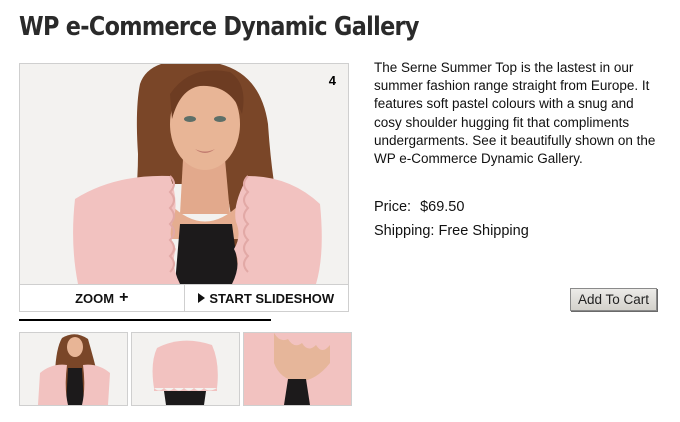  I want to click on page-title: WP e-Commerce Dynamic Gallery, so click(219, 27).